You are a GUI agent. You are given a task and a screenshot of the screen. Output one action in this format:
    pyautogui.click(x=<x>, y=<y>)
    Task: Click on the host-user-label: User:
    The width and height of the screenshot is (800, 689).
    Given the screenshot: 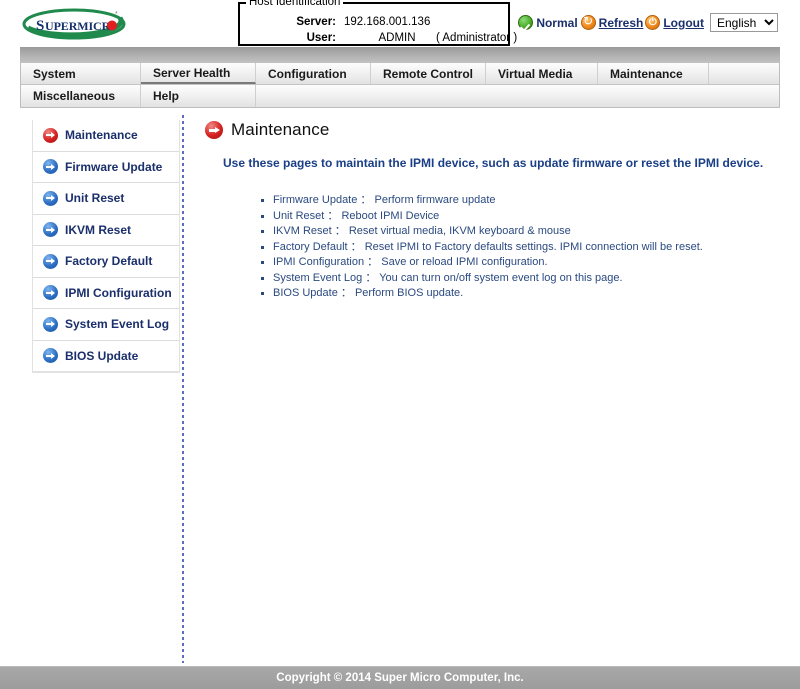 What is the action you would take?
    pyautogui.click(x=321, y=38)
    